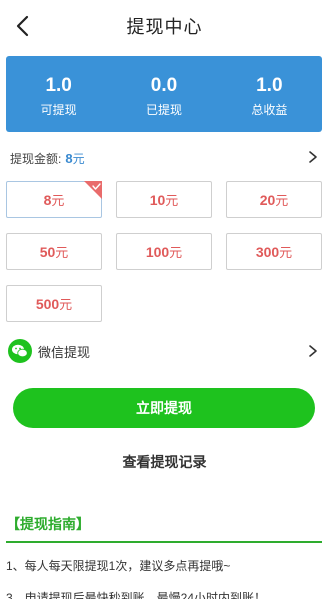  I want to click on amount-option-8: 8元, so click(54, 199).